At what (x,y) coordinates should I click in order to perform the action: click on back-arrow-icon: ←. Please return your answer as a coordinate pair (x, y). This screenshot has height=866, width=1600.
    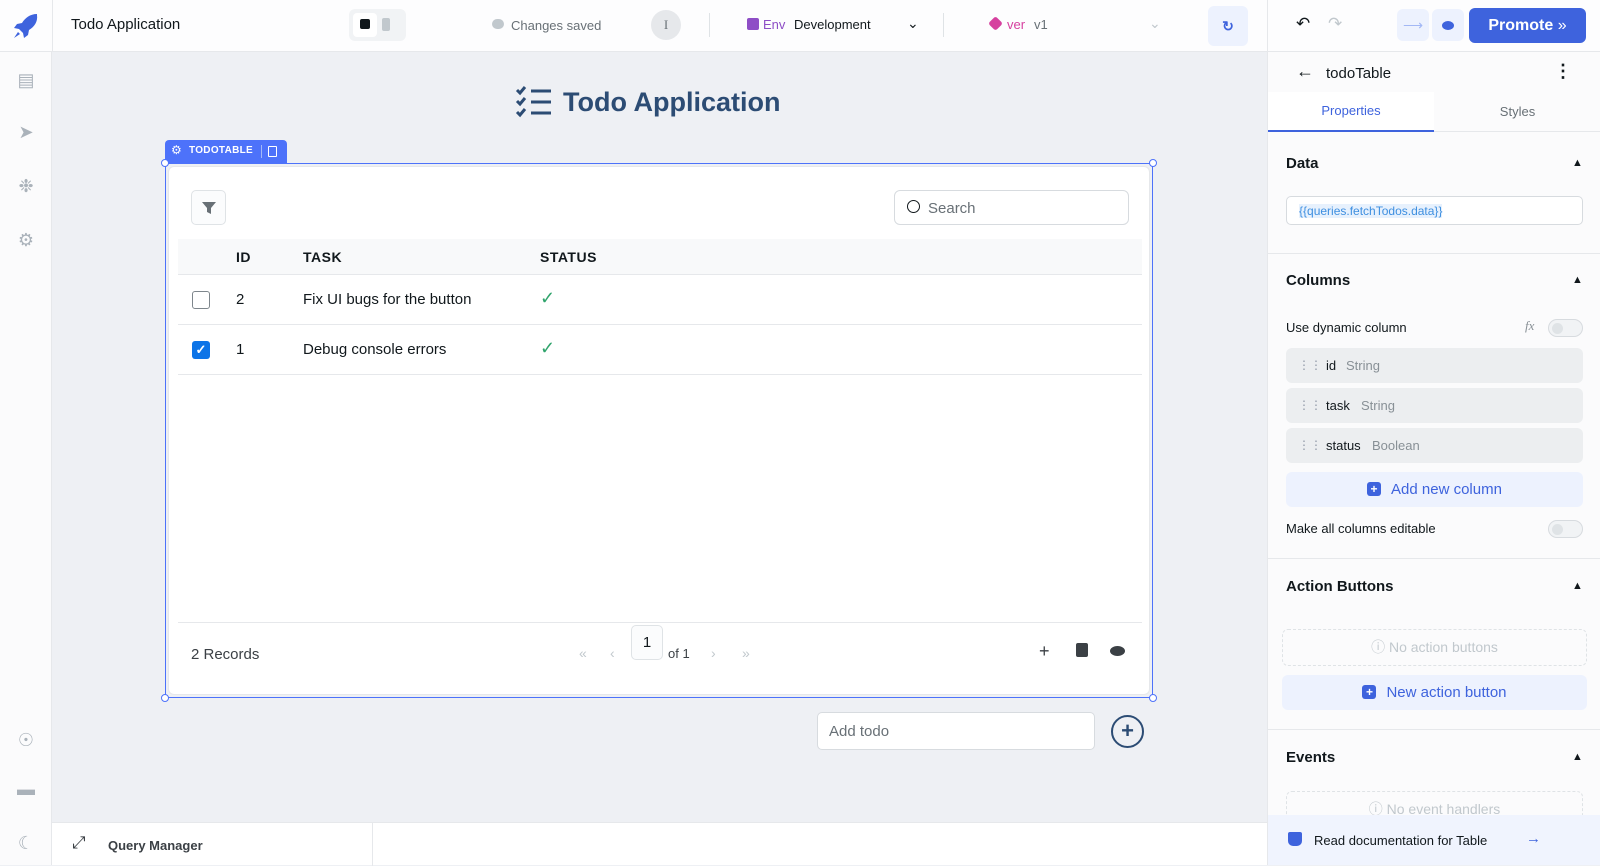
    Looking at the image, I should click on (1305, 71).